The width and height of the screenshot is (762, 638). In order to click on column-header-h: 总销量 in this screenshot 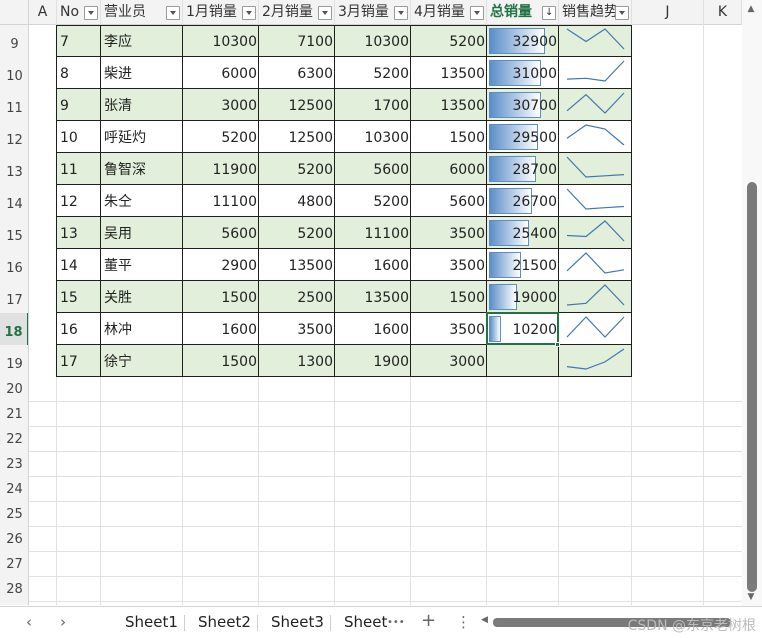, I will do `click(523, 12)`.